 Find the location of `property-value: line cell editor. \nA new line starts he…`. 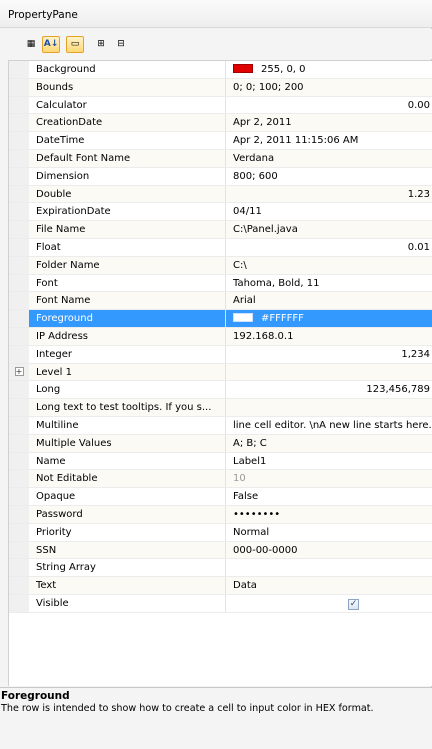

property-value: line cell editor. \nA new line starts he… is located at coordinates (329, 425).